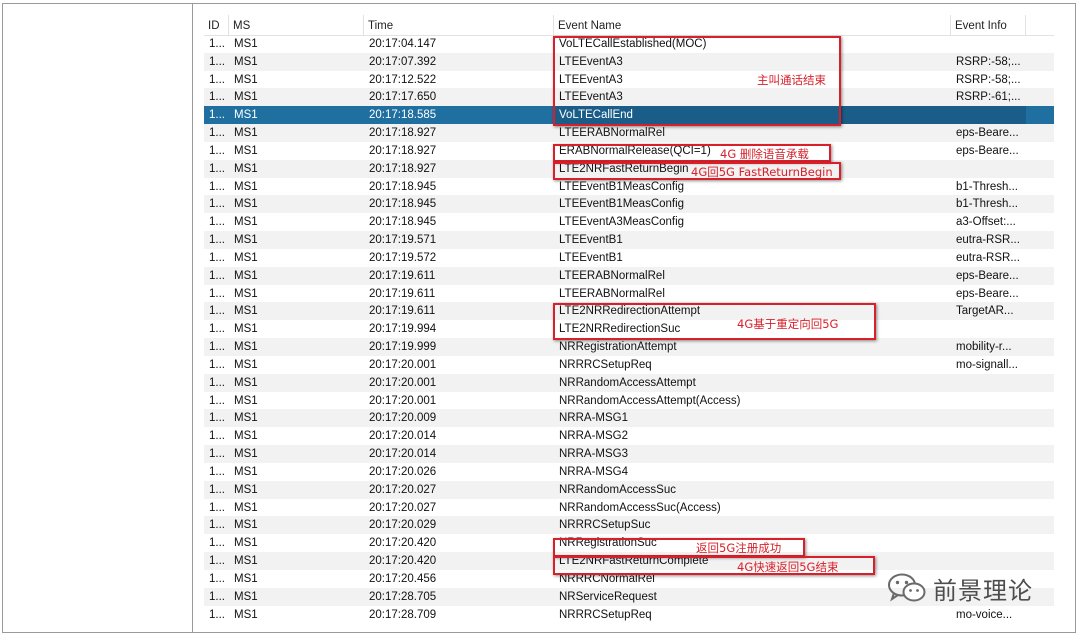 Image resolution: width=1080 pixels, height=635 pixels. I want to click on table-row: 1... MS1 20:17:20.001 NRRandomAccessAttempt, so click(629, 382).